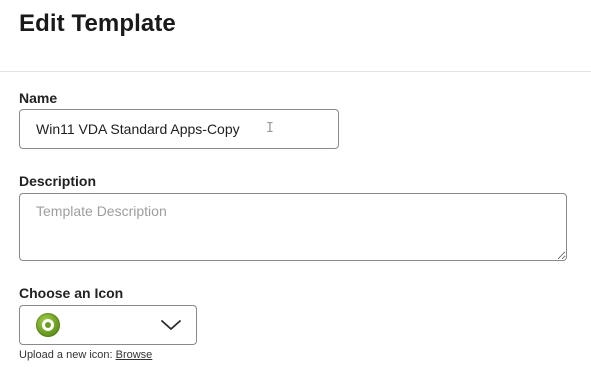 This screenshot has width=591, height=374. I want to click on icon-dropdown, so click(108, 325).